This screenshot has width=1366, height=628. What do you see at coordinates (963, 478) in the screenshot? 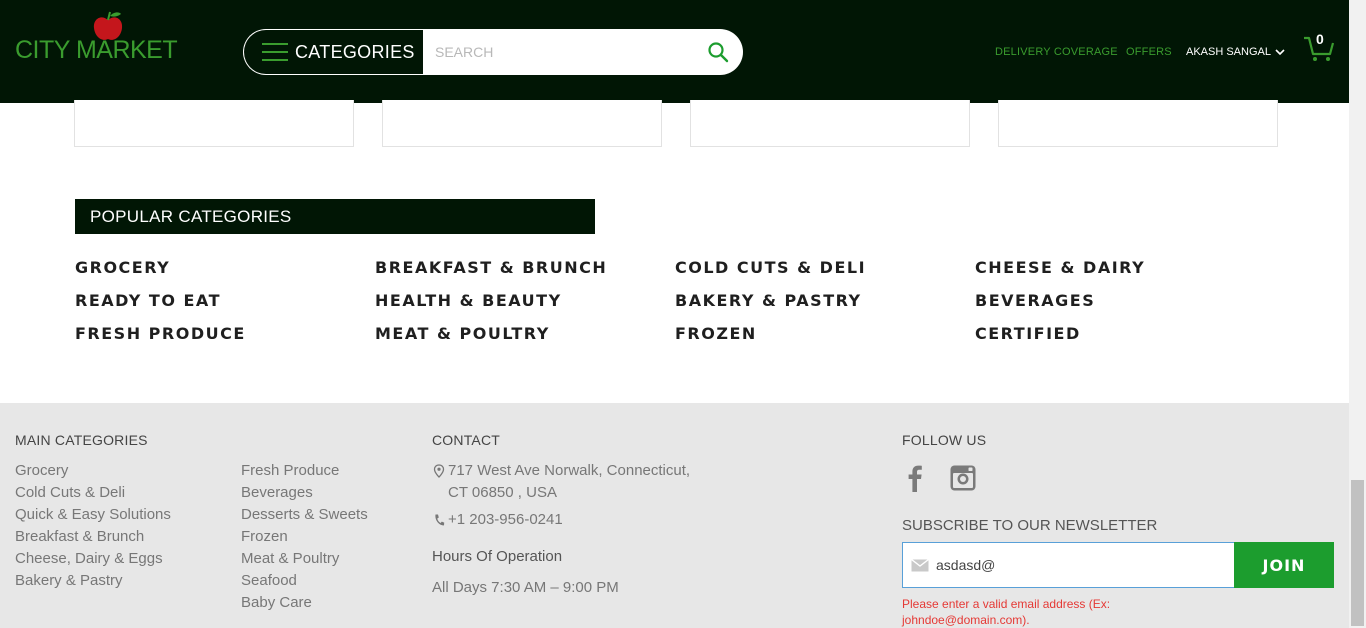
I see `instagram-icon` at bounding box center [963, 478].